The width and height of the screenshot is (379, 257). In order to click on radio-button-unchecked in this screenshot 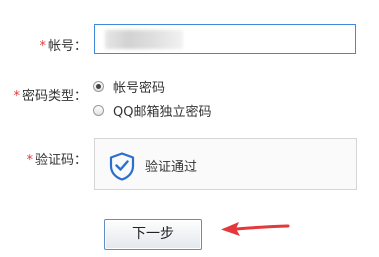, I will do `click(98, 110)`.